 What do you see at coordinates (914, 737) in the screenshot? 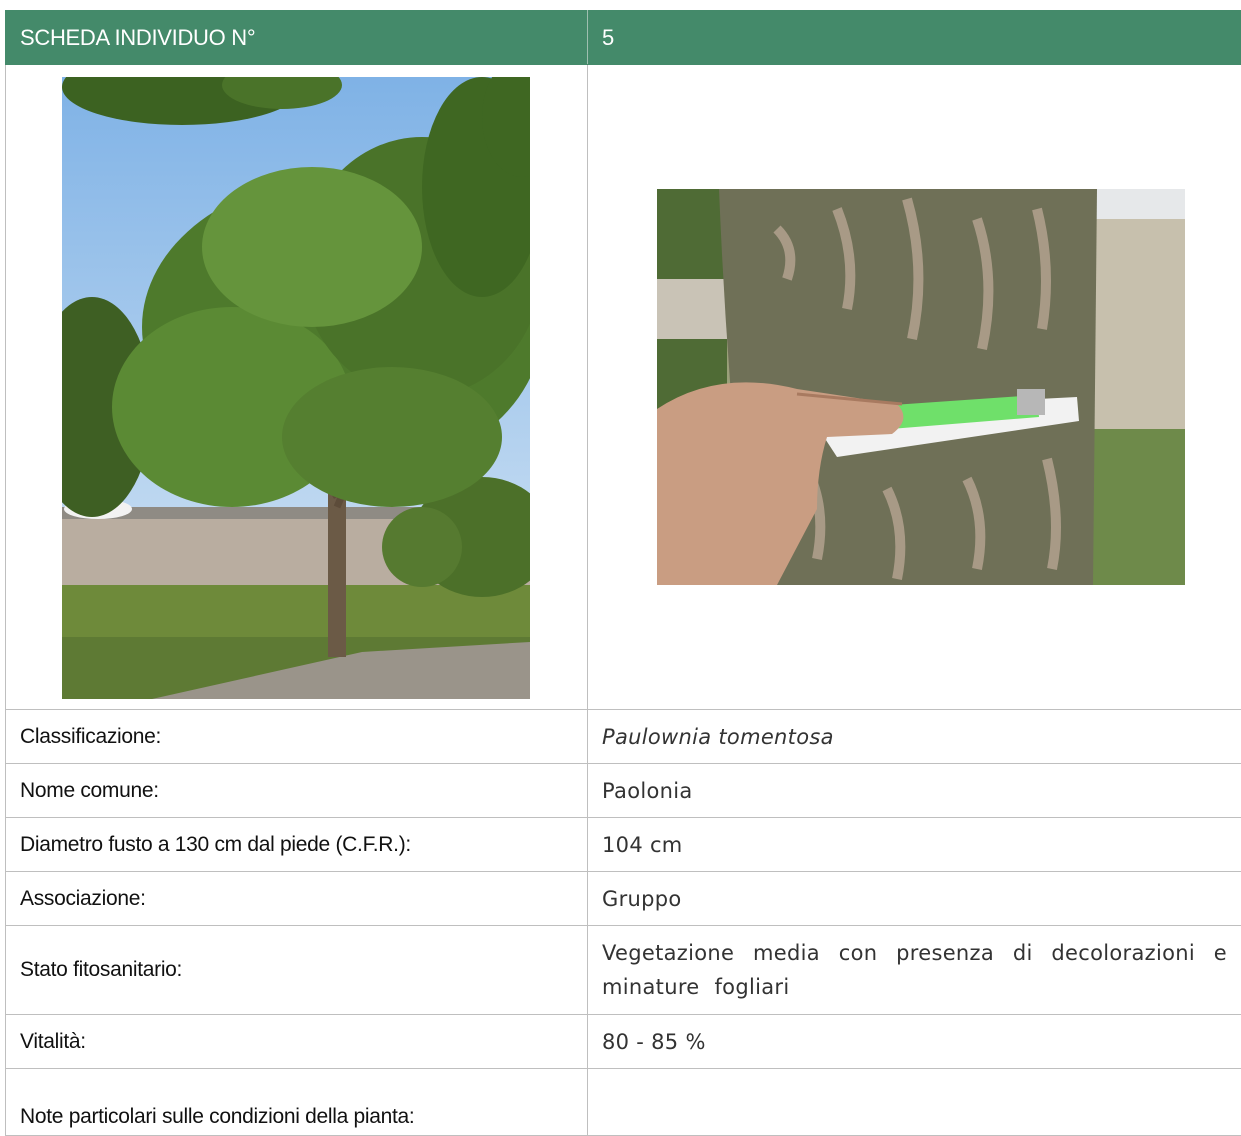
I see `classificazione-value: Paulownia tomentosa` at bounding box center [914, 737].